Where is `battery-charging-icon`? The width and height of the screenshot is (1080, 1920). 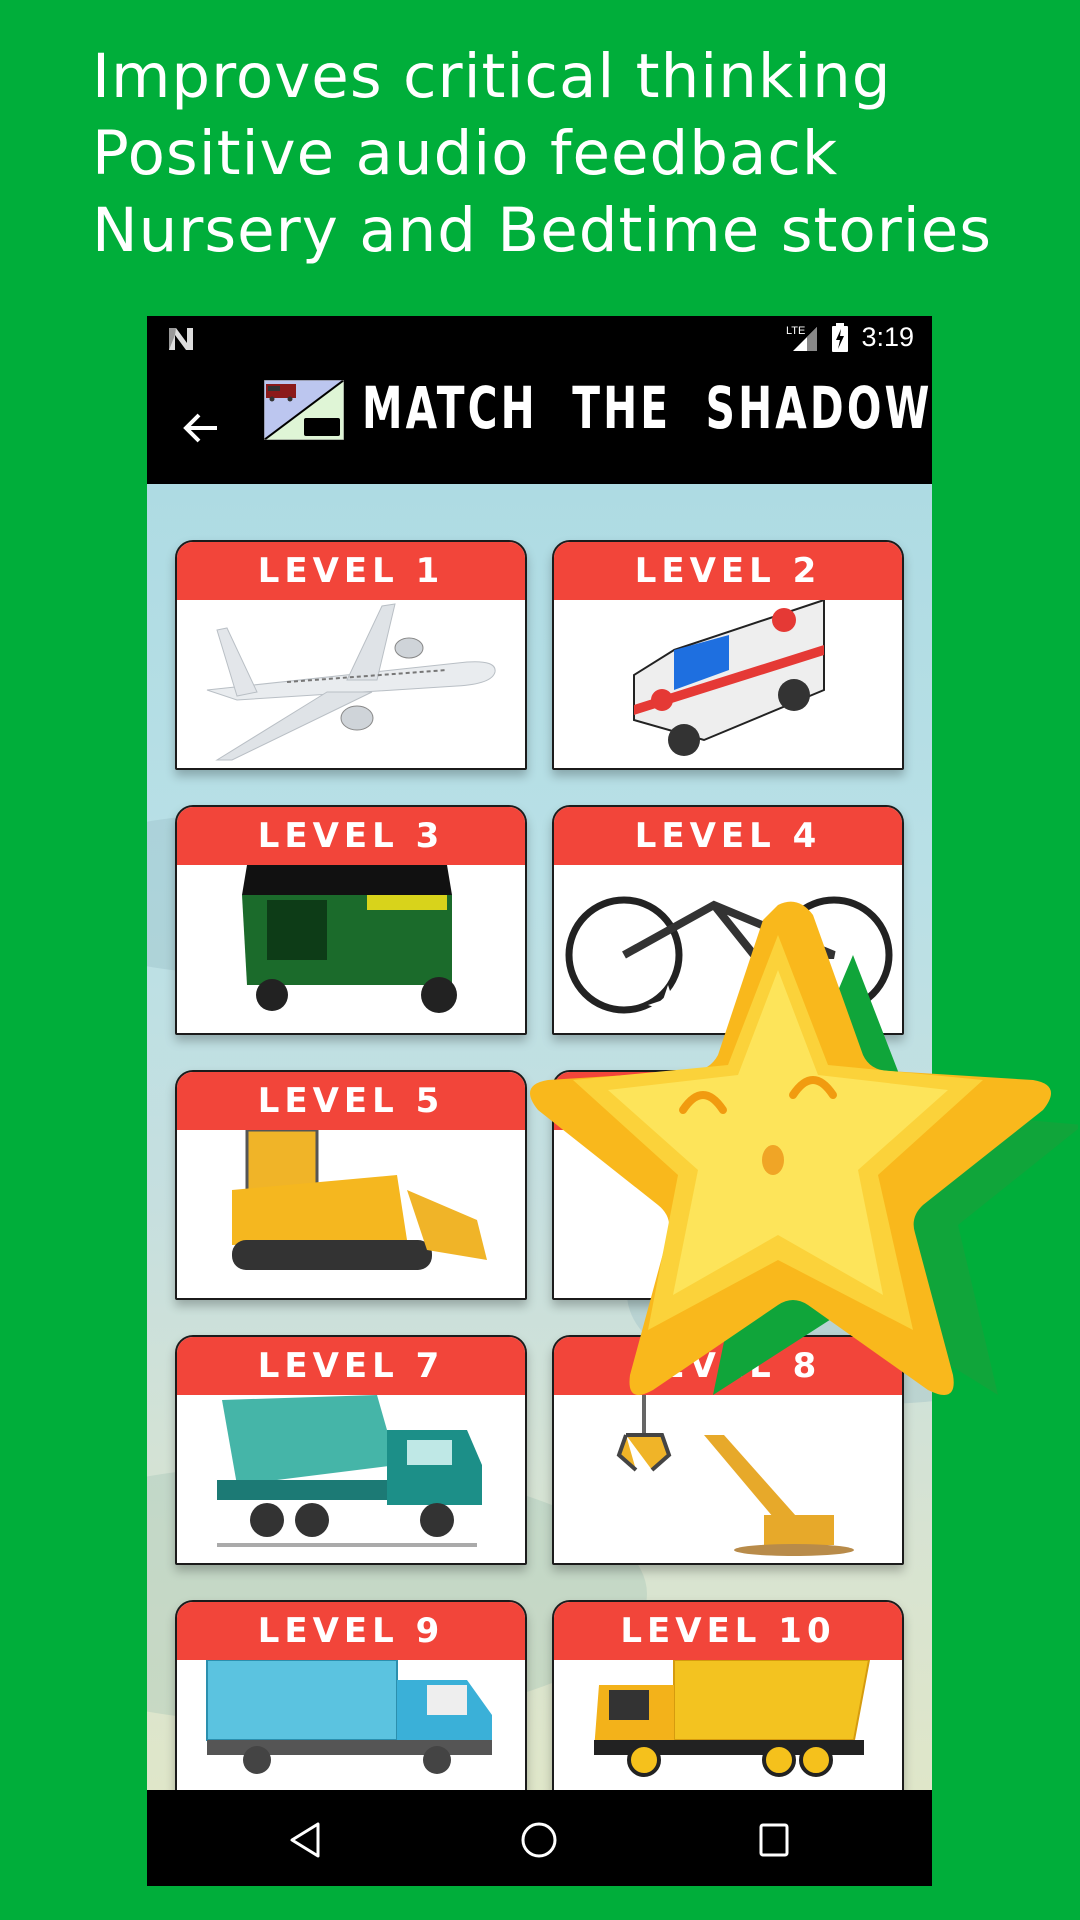
battery-charging-icon is located at coordinates (840, 337).